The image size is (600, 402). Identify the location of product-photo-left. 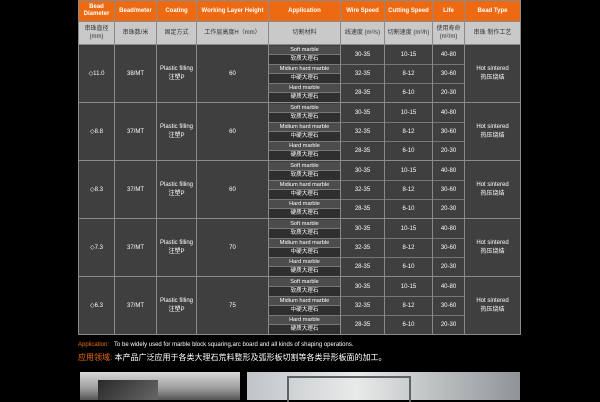
(160, 386).